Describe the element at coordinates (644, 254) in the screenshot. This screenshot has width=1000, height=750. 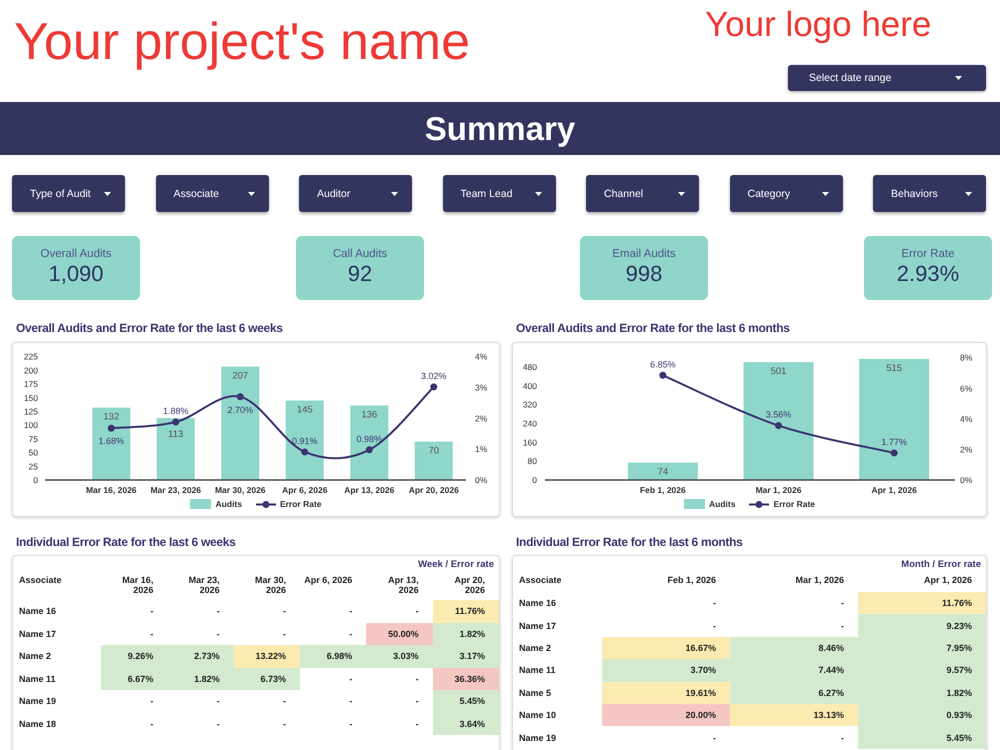
I see `kpi-label: Email Audits` at that location.